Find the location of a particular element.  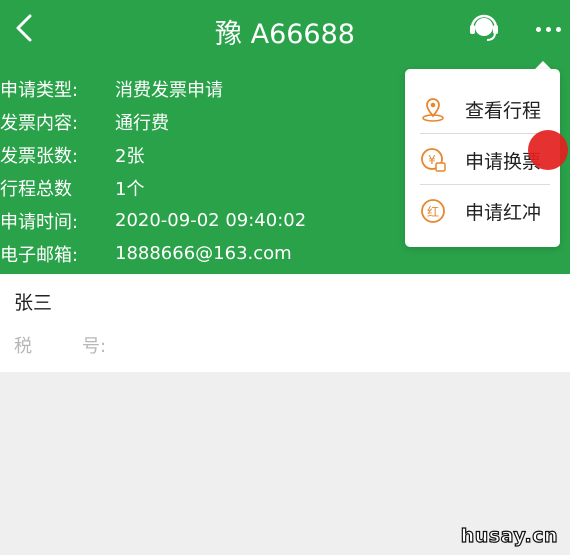

location-pin-icon is located at coordinates (433, 109).